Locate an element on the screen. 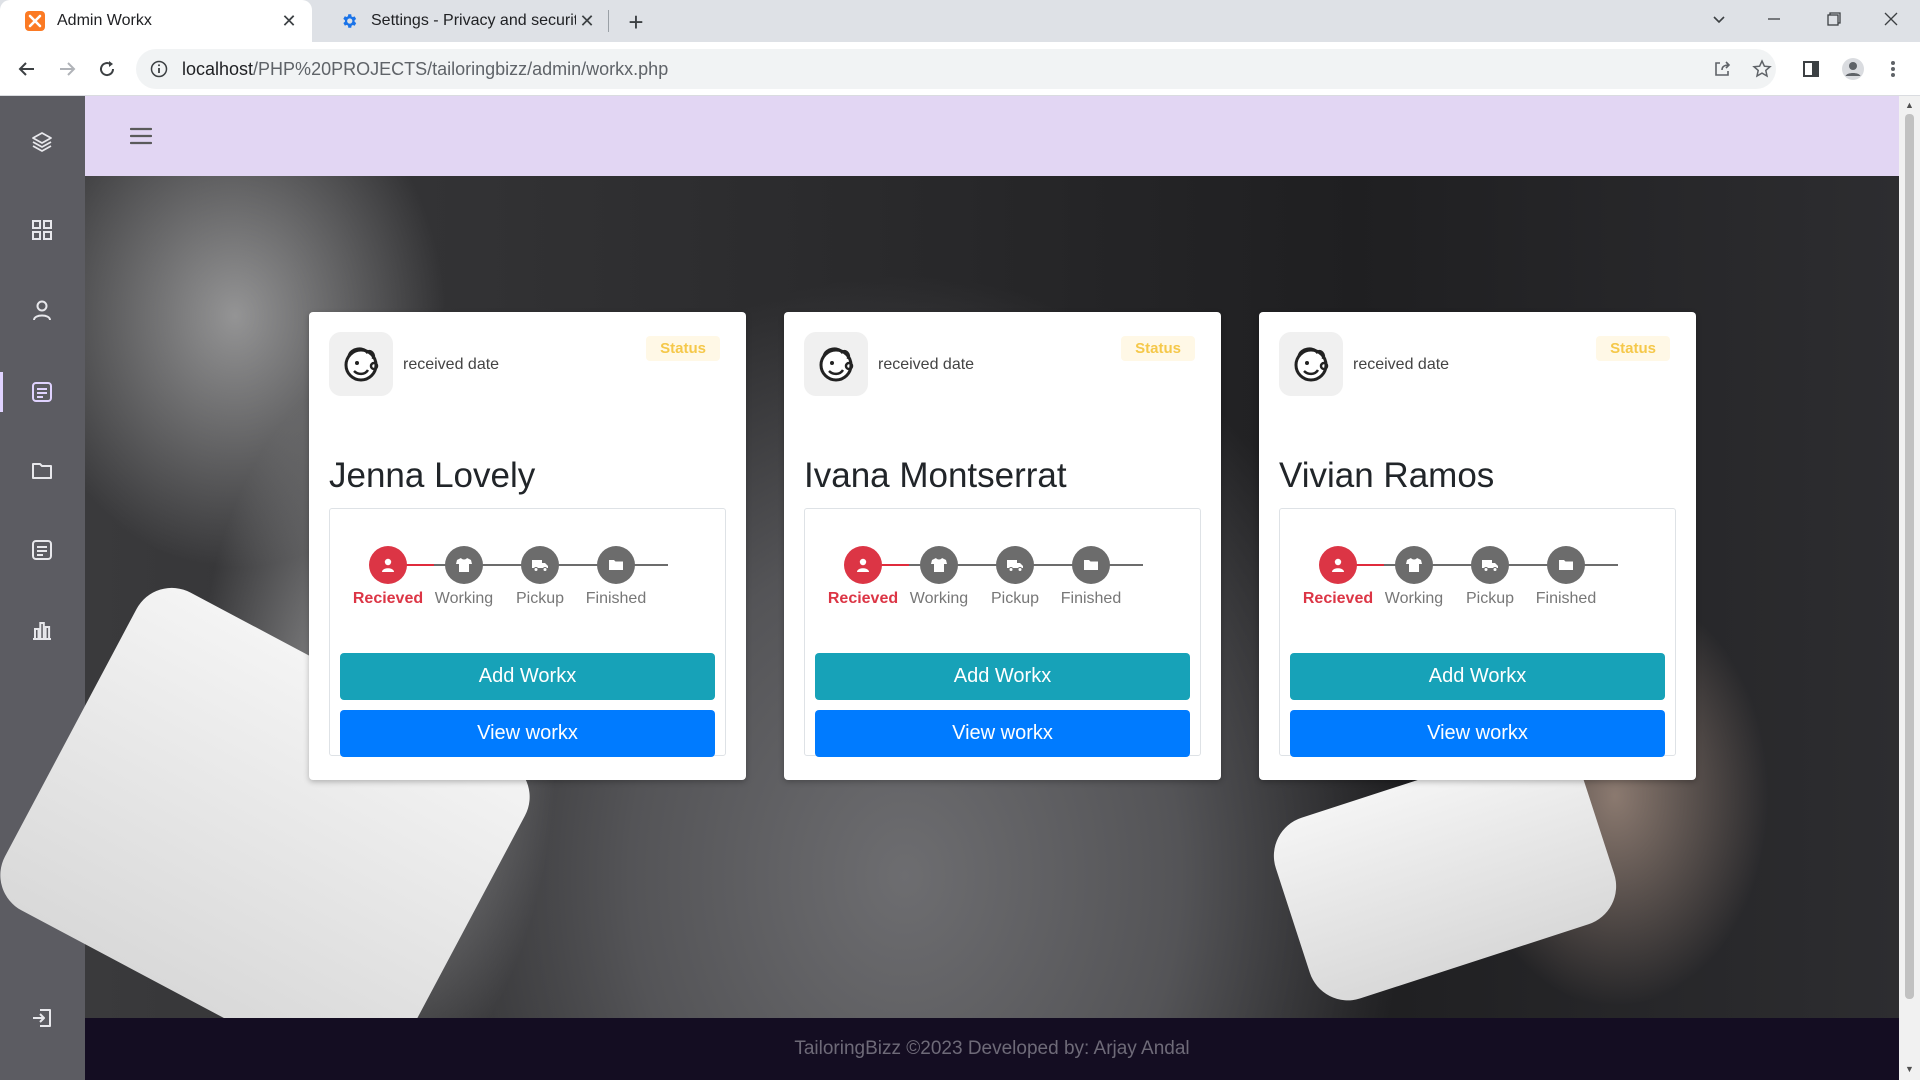  scroll-down-icon: ▼ is located at coordinates (1909, 1069).